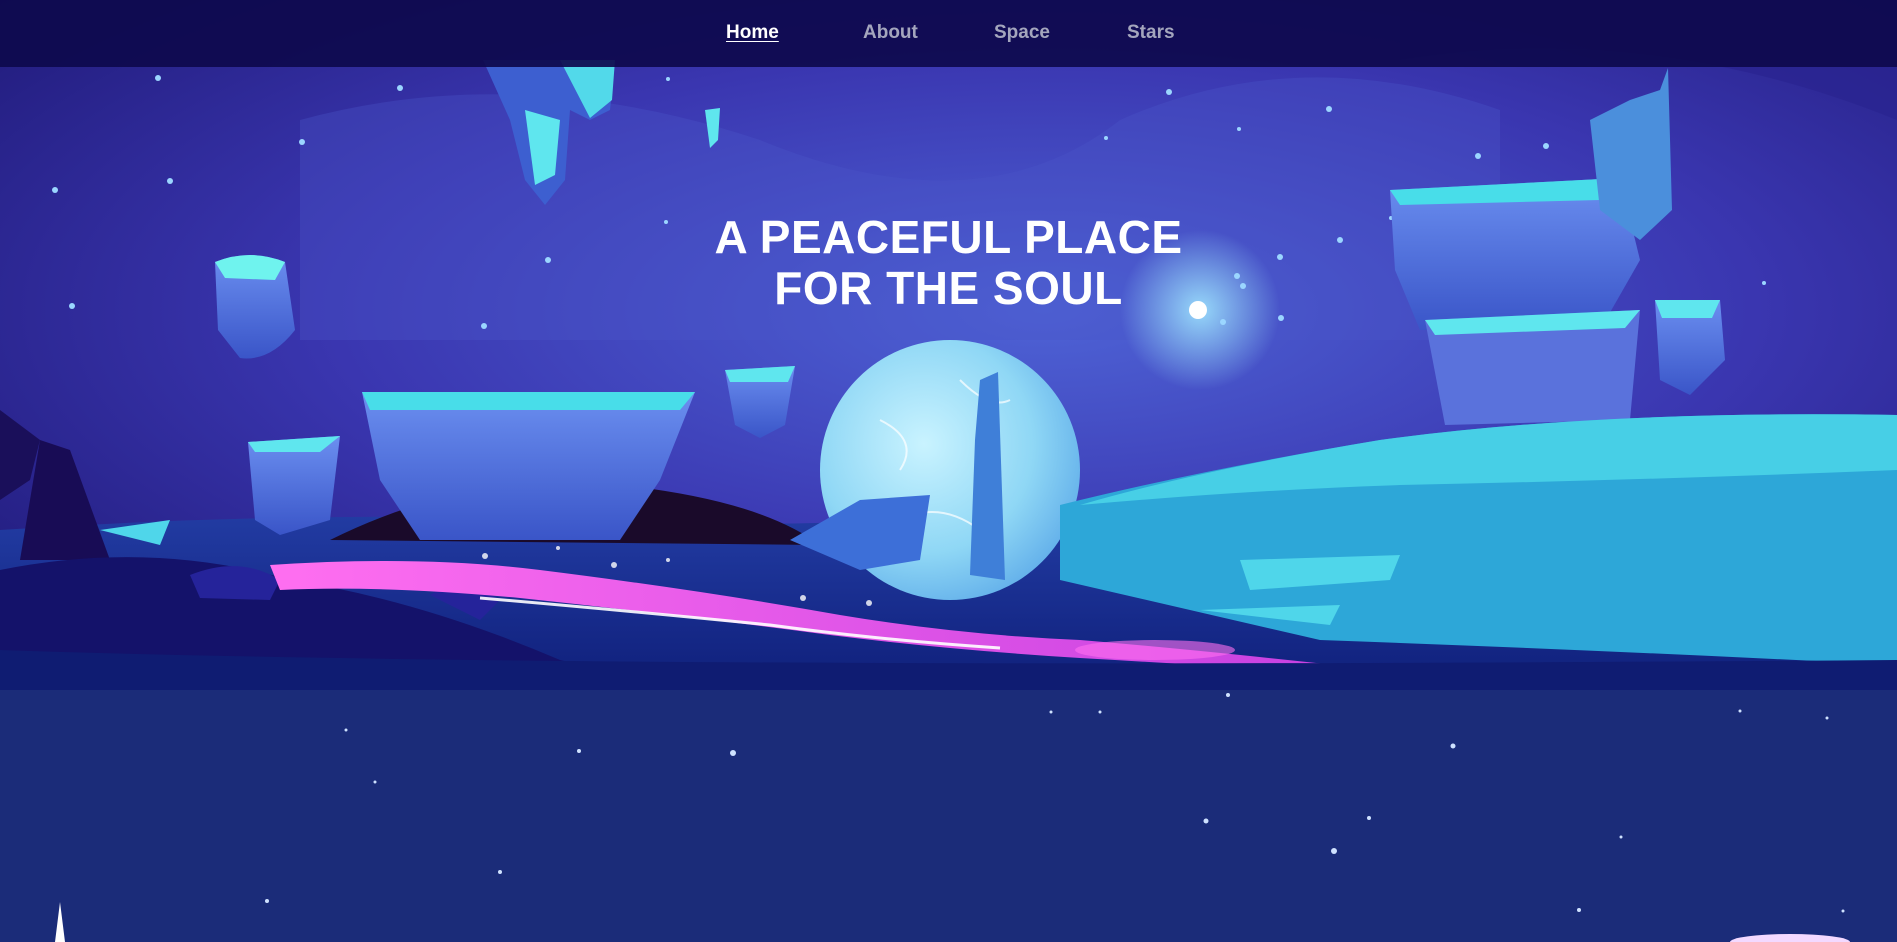 The height and width of the screenshot is (942, 1897). What do you see at coordinates (1022, 33) in the screenshot?
I see `nav-link-space: Space` at bounding box center [1022, 33].